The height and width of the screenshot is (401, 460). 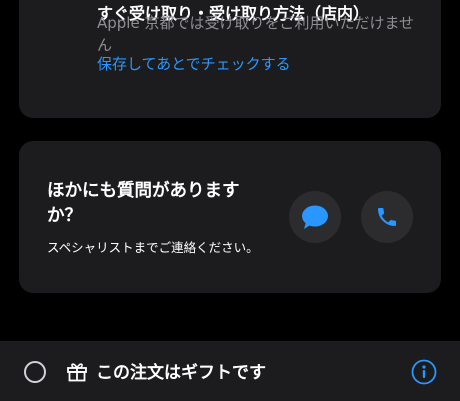 I want to click on info-icon, so click(x=424, y=372).